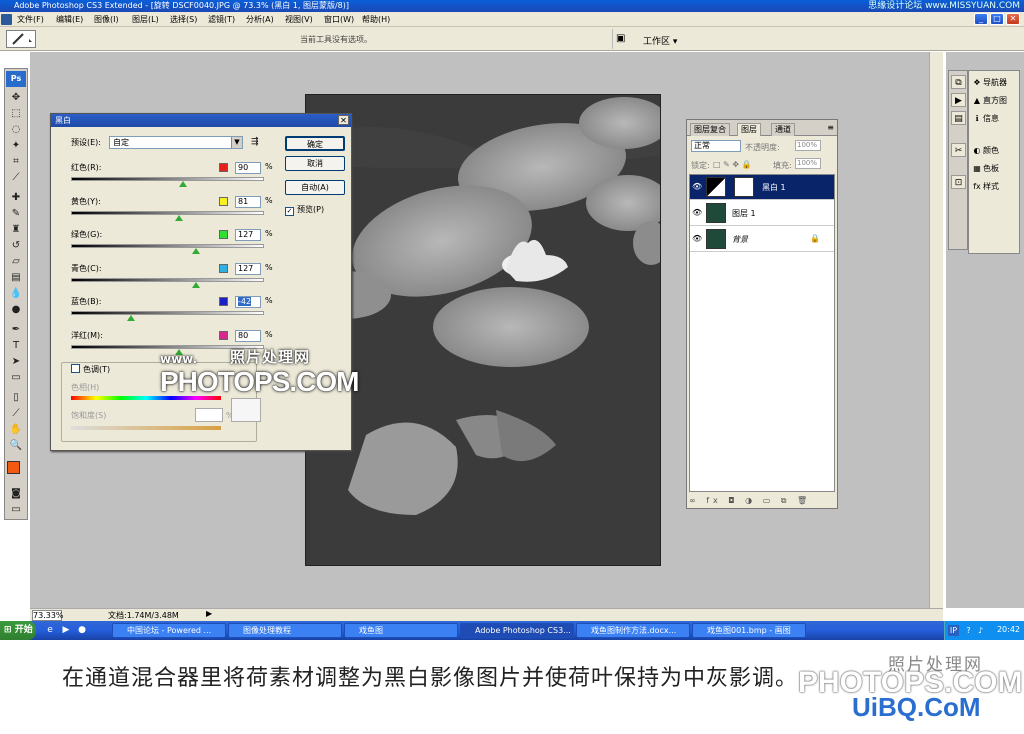  Describe the element at coordinates (255, 142) in the screenshot. I see `preset-menu-icon: ⇶` at that location.